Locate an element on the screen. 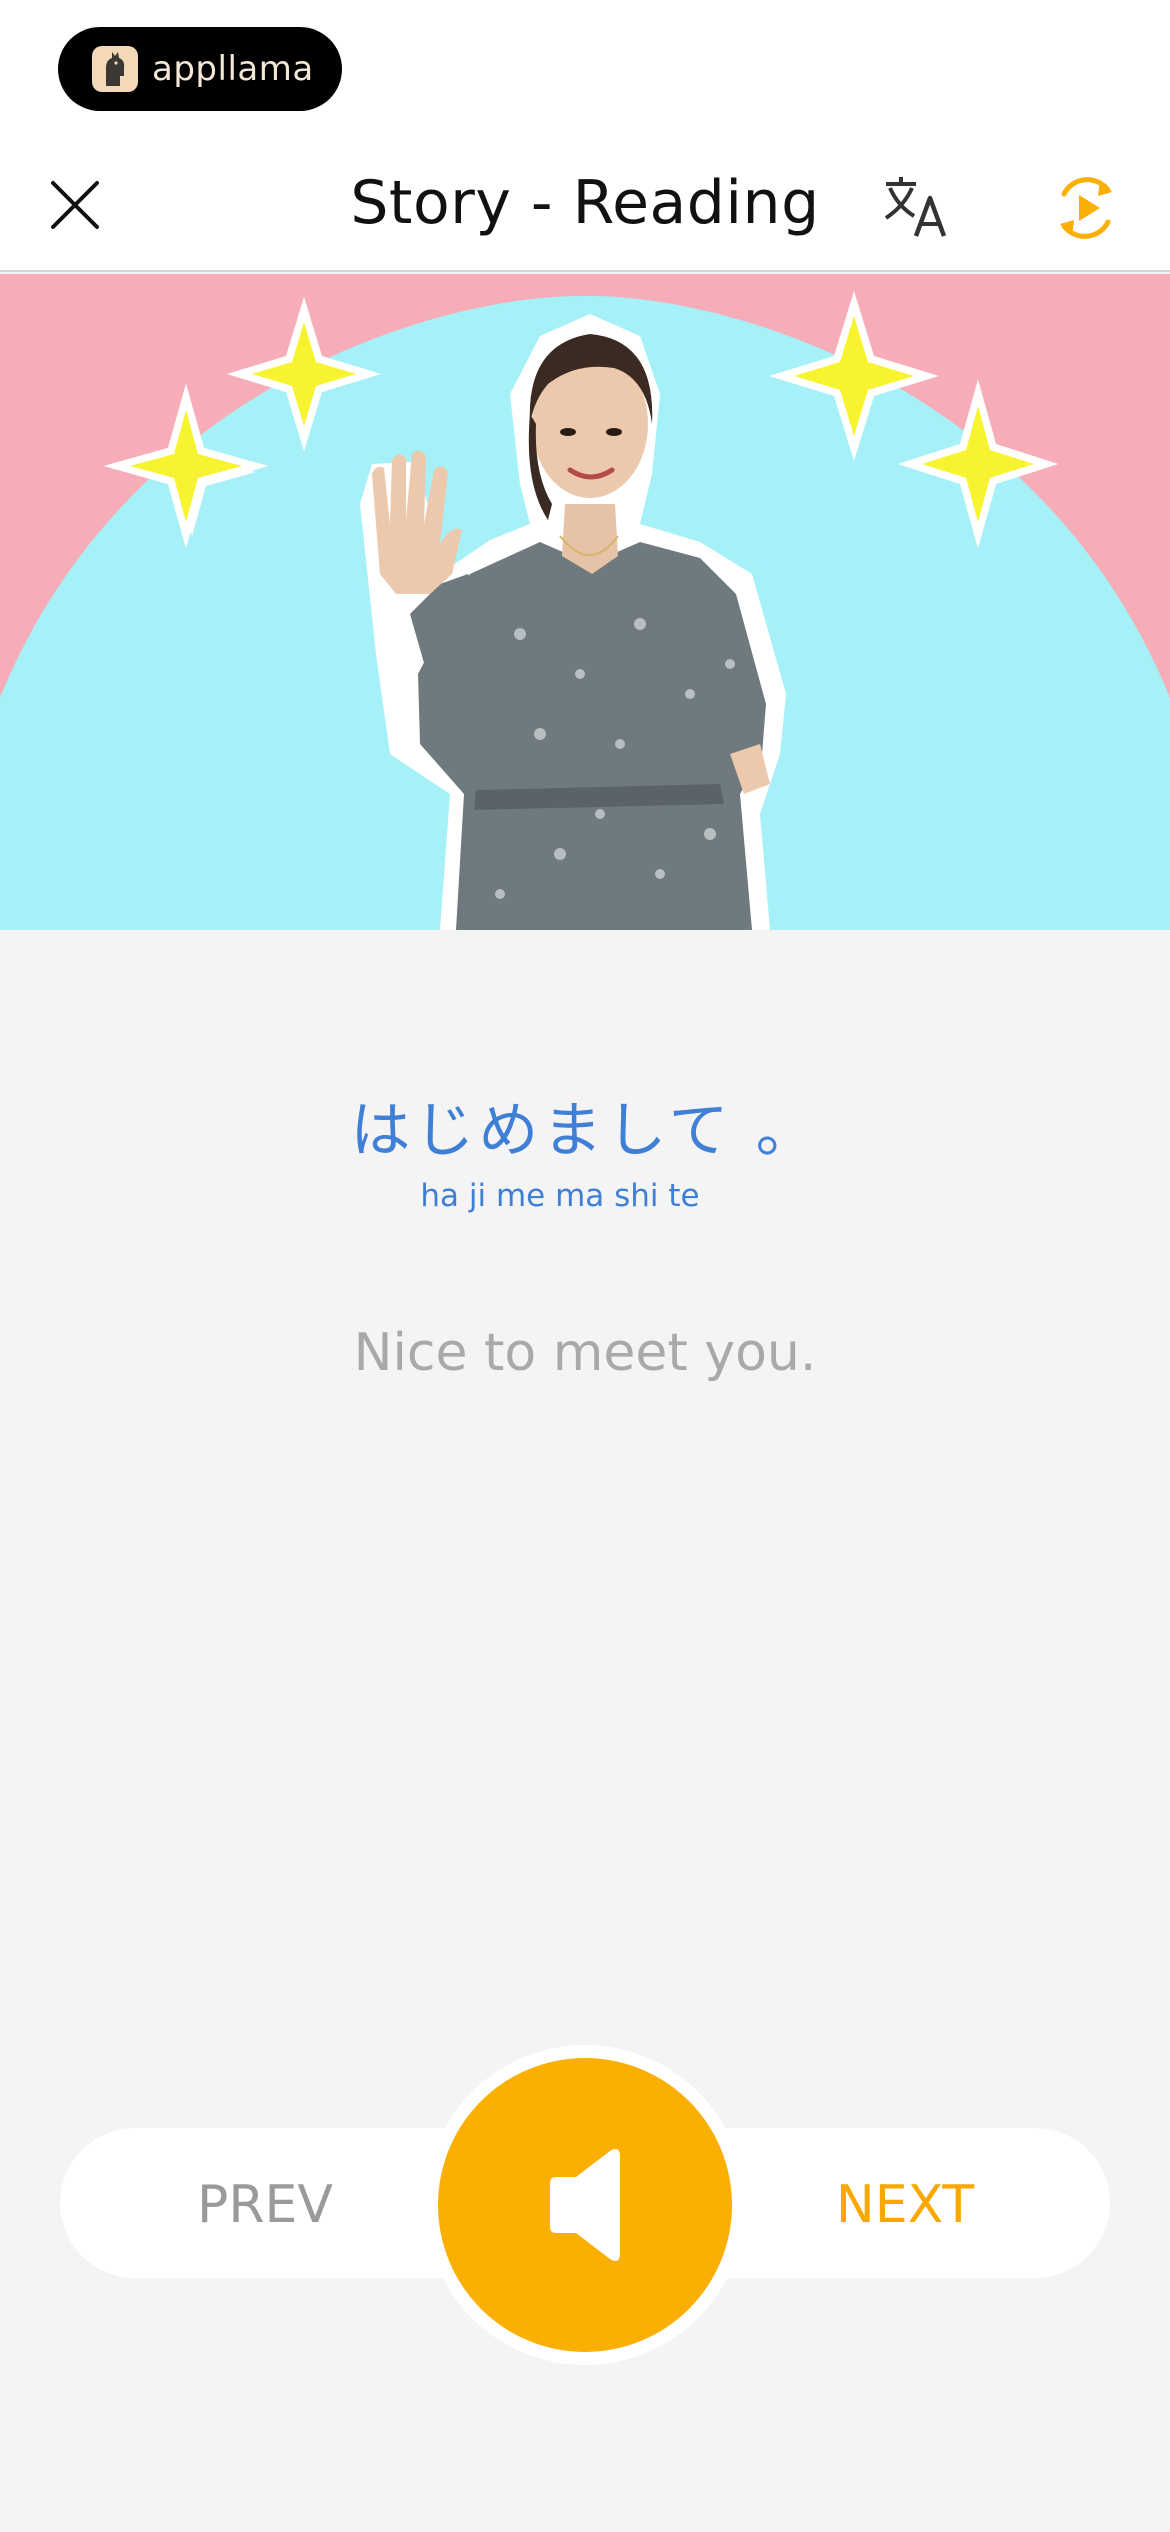 The width and height of the screenshot is (1170, 2532). brand-badge: appllama is located at coordinates (200, 69).